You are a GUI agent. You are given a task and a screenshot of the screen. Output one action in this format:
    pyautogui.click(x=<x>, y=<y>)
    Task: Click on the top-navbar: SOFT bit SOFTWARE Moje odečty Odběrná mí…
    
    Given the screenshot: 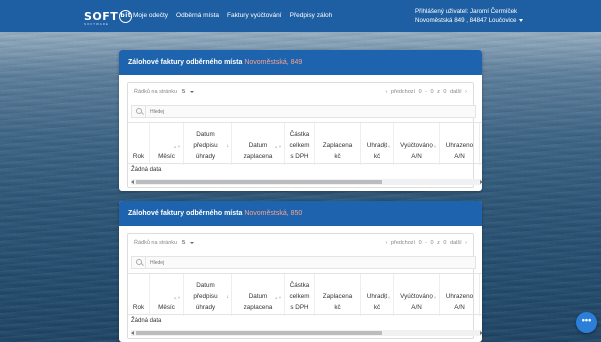 What is the action you would take?
    pyautogui.click(x=300, y=16)
    